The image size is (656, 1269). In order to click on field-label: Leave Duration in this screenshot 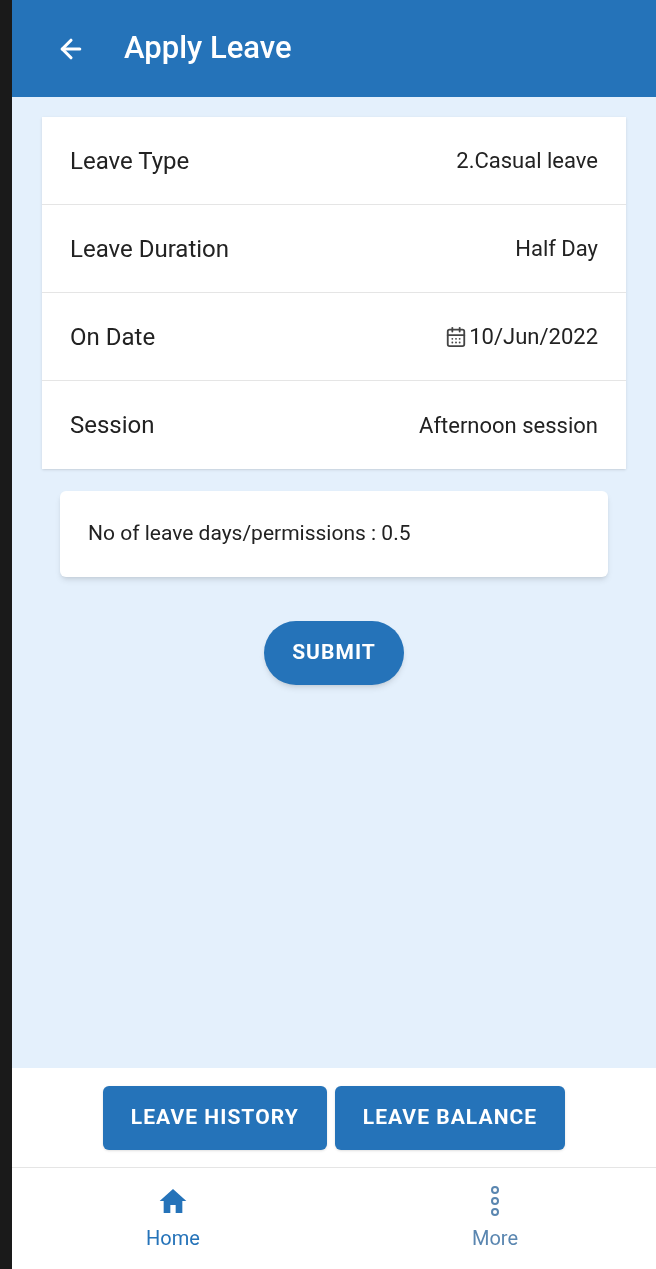, I will do `click(149, 249)`.